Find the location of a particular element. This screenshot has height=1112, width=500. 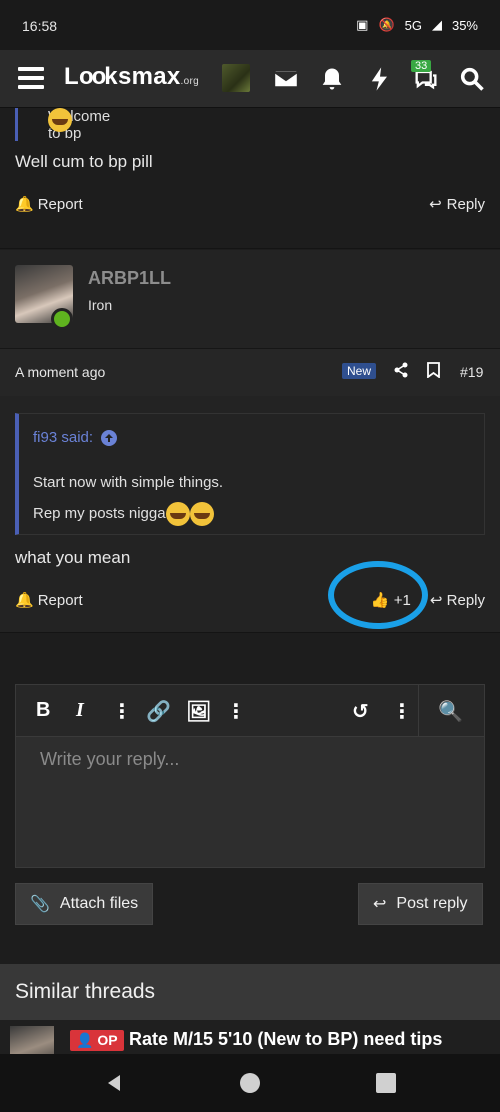

battery-label: 35% is located at coordinates (464, 25).